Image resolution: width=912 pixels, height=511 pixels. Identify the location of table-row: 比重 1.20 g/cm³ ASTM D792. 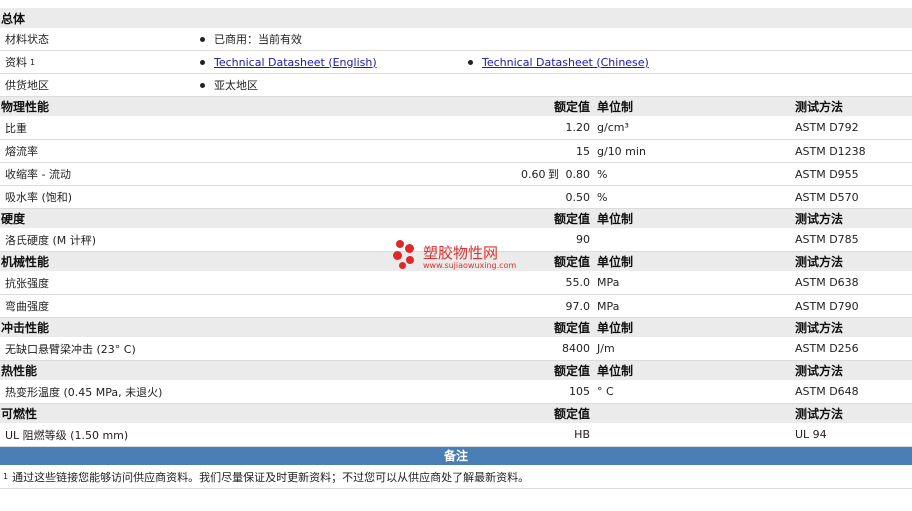
(456, 128).